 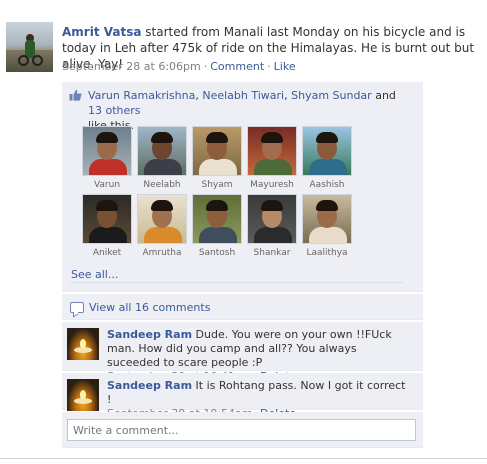 I want to click on friend-tile: Santosh, so click(x=217, y=226).